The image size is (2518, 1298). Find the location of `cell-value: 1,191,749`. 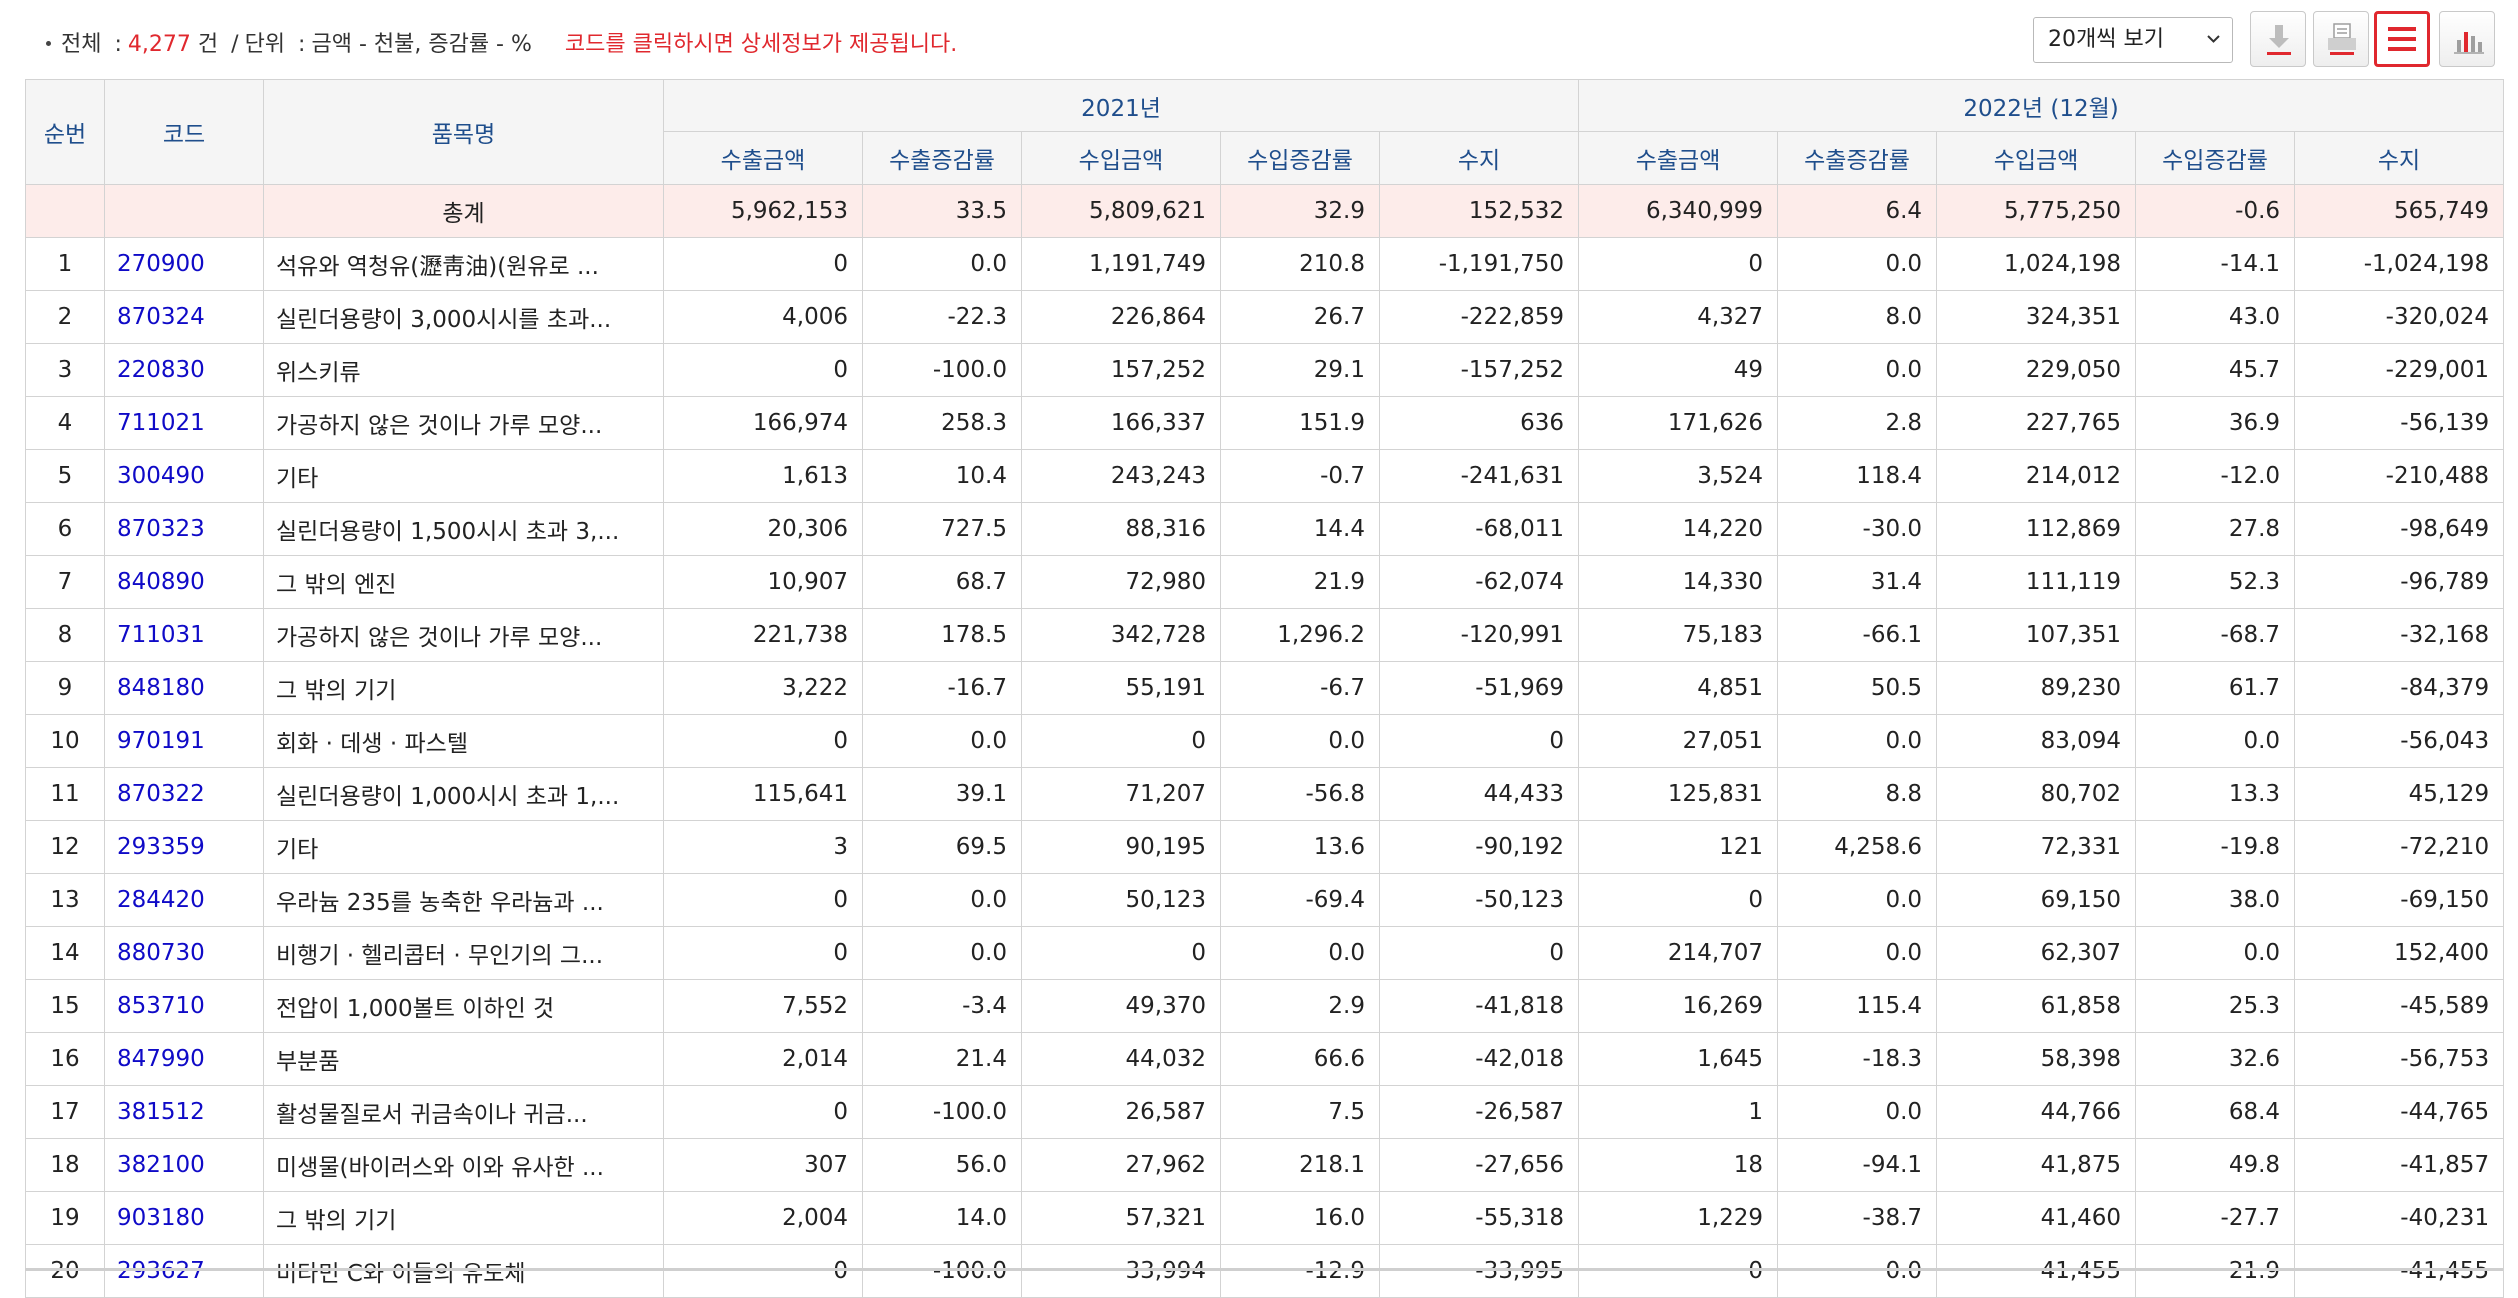

cell-value: 1,191,749 is located at coordinates (1121, 264).